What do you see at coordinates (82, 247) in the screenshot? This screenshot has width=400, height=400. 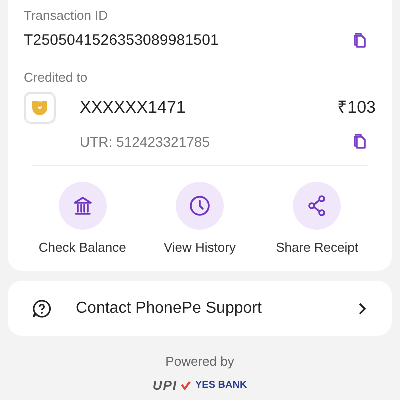 I see `action-label: Check Balance` at bounding box center [82, 247].